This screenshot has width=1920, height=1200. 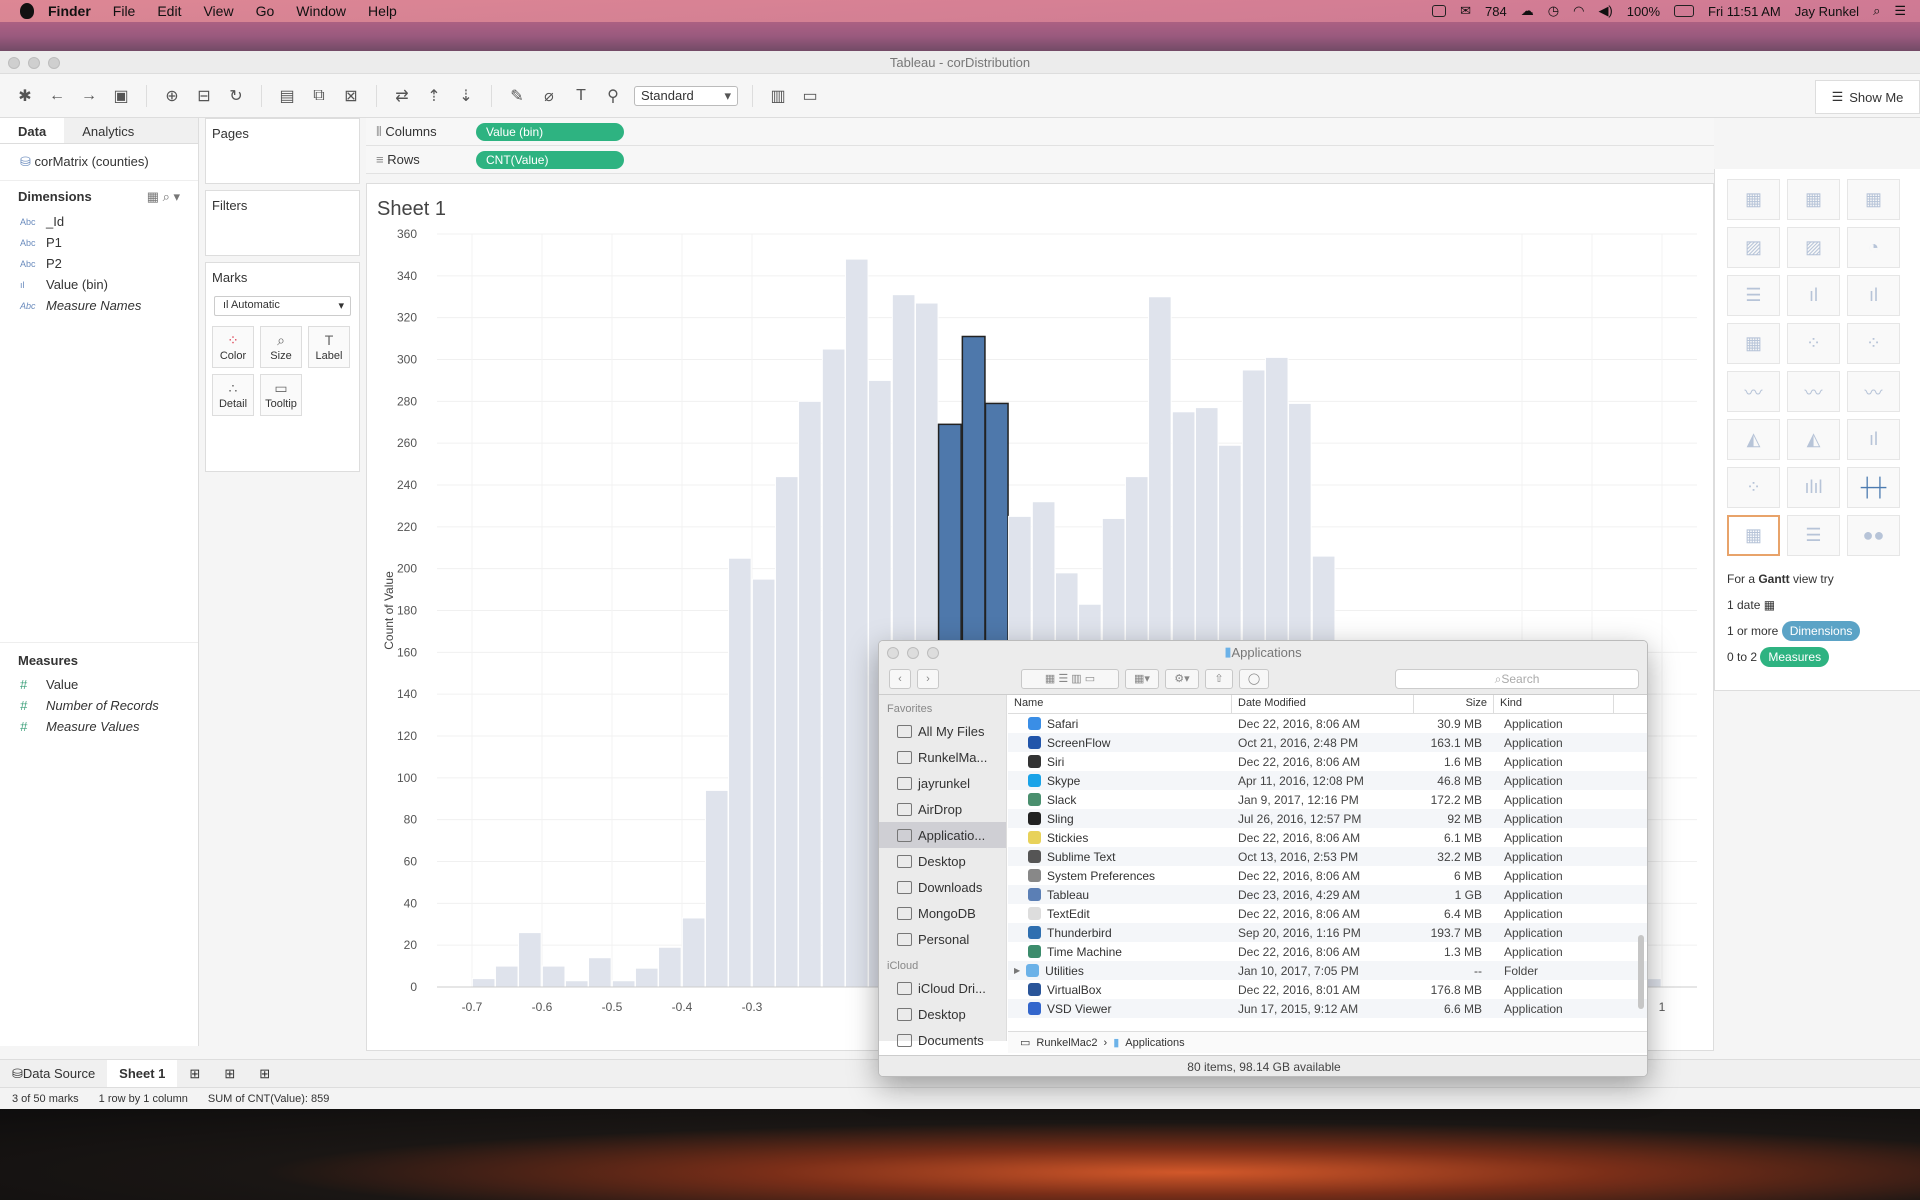 I want to click on col-kind: Kind, so click(x=1554, y=704).